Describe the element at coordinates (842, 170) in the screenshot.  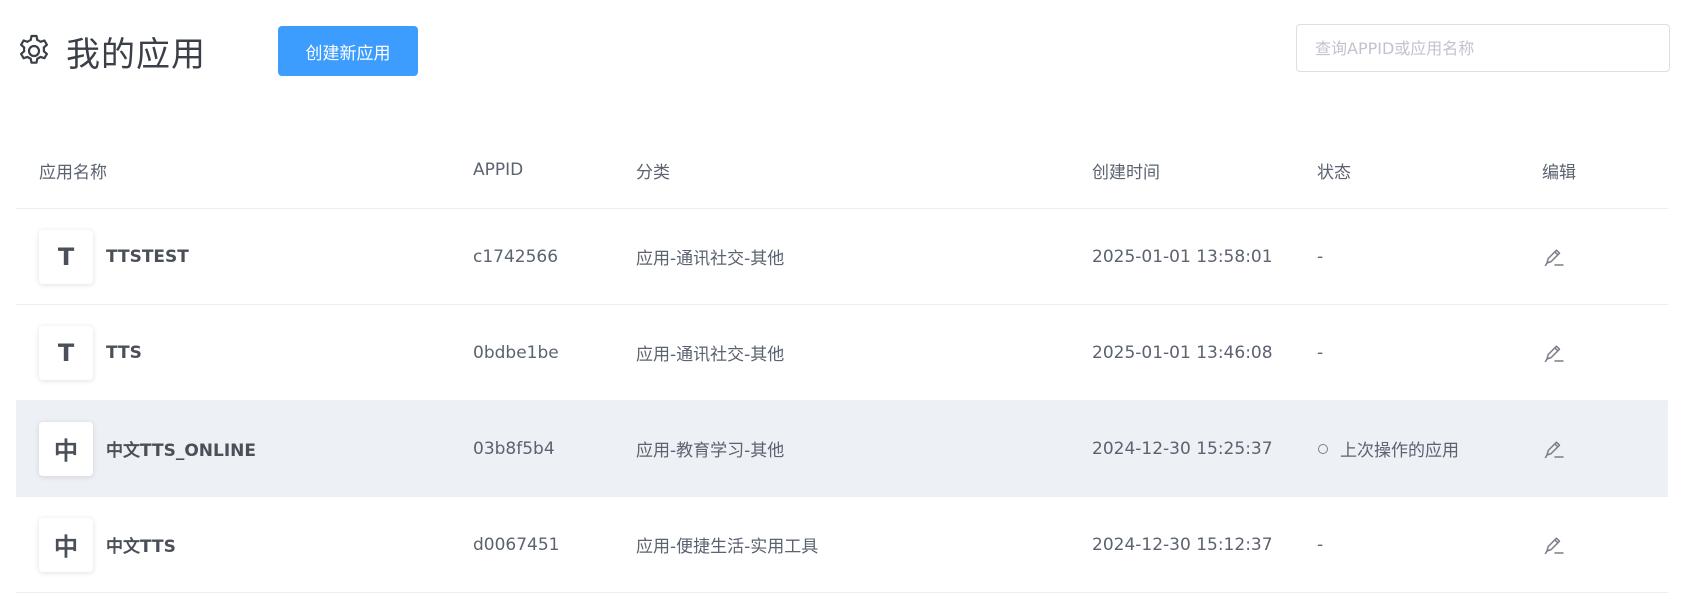
I see `table-header: 应用名称 APPID 分类 创建时间 状态 编辑` at that location.